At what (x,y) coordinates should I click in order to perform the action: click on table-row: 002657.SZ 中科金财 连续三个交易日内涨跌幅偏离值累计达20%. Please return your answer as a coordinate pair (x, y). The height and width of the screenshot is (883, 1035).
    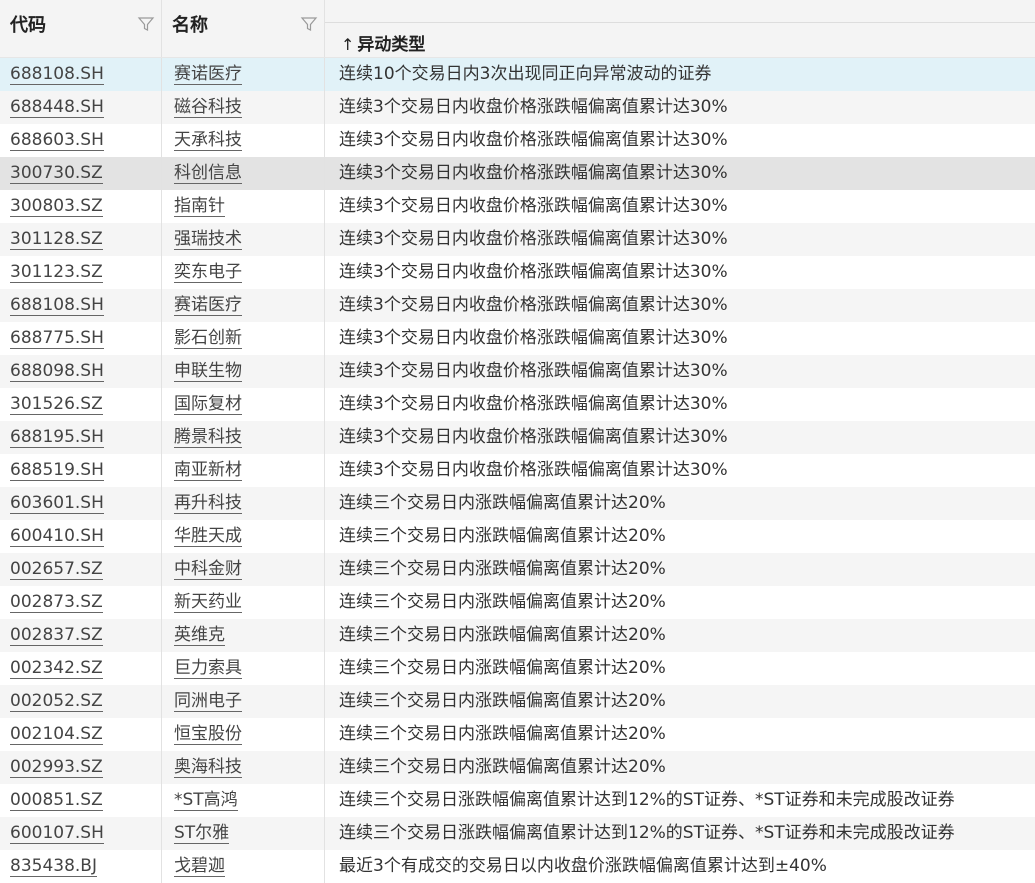
    Looking at the image, I should click on (517, 569).